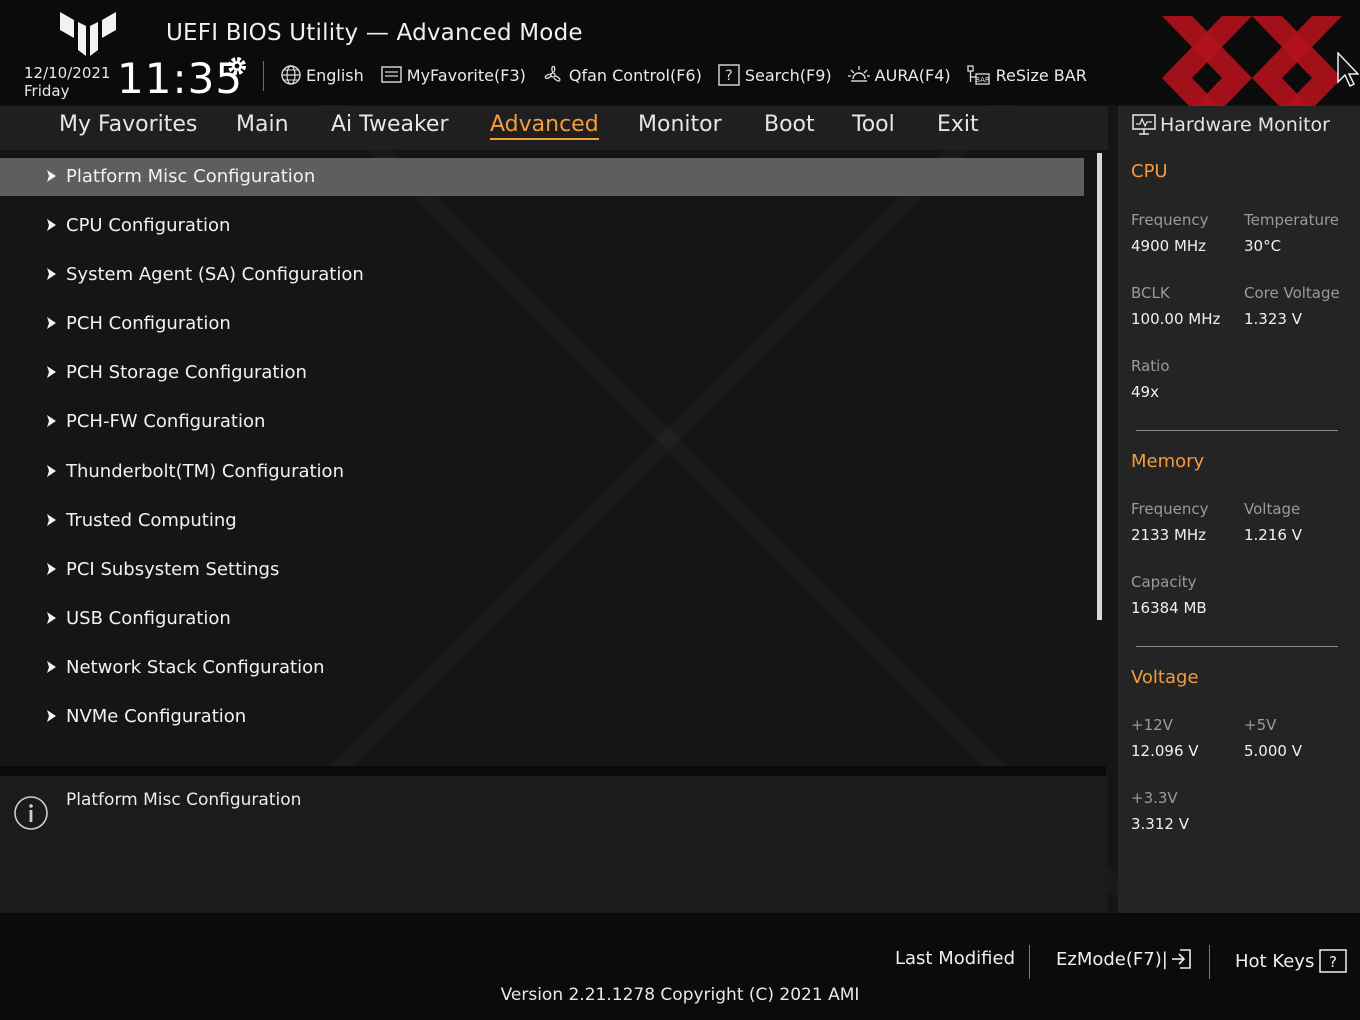  Describe the element at coordinates (788, 75) in the screenshot. I see `search-label: Search(F9)` at that location.